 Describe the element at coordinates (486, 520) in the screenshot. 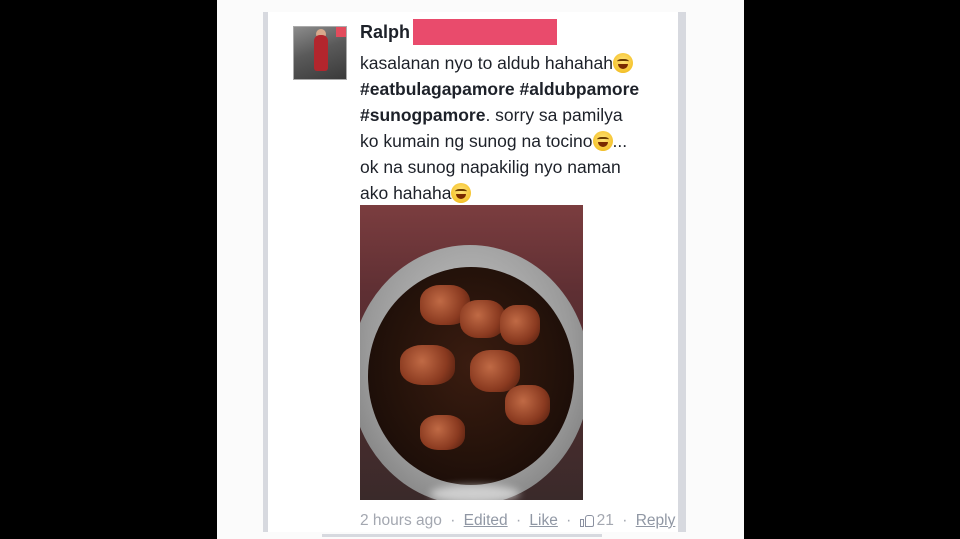

I see `edited-link: Edited` at that location.